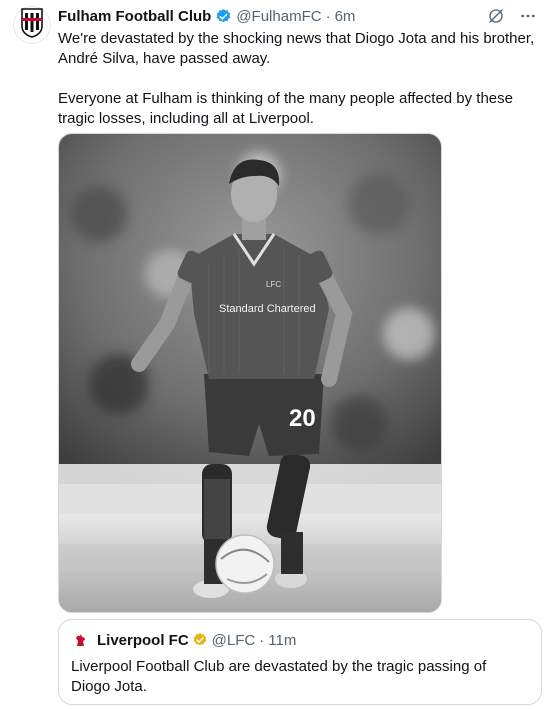  I want to click on verified-badge-icon, so click(223, 16).